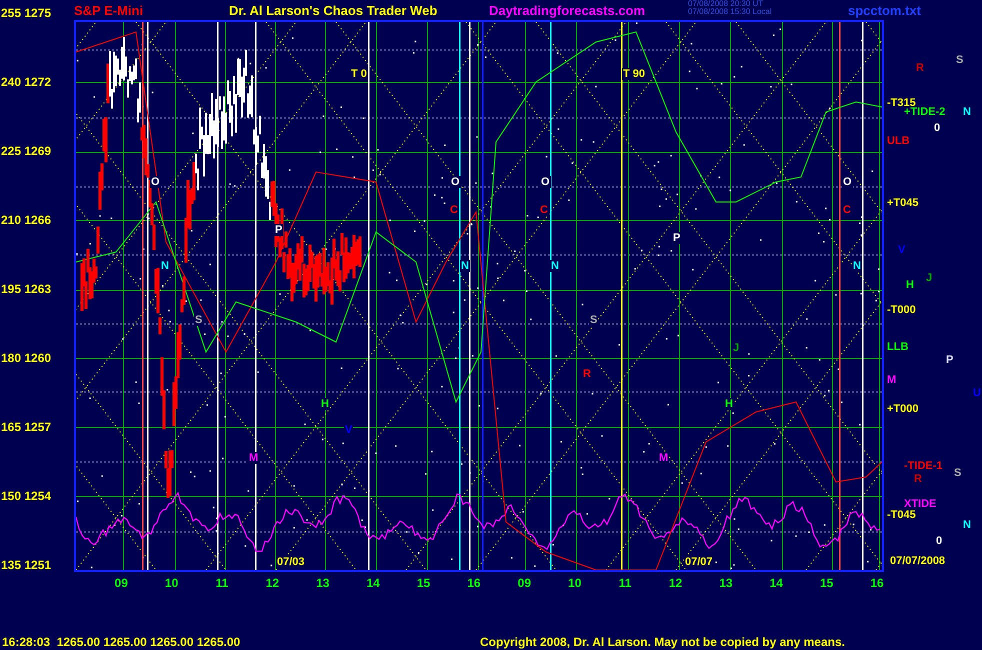 This screenshot has width=982, height=650. What do you see at coordinates (634, 74) in the screenshot?
I see `chart-label: T 90` at bounding box center [634, 74].